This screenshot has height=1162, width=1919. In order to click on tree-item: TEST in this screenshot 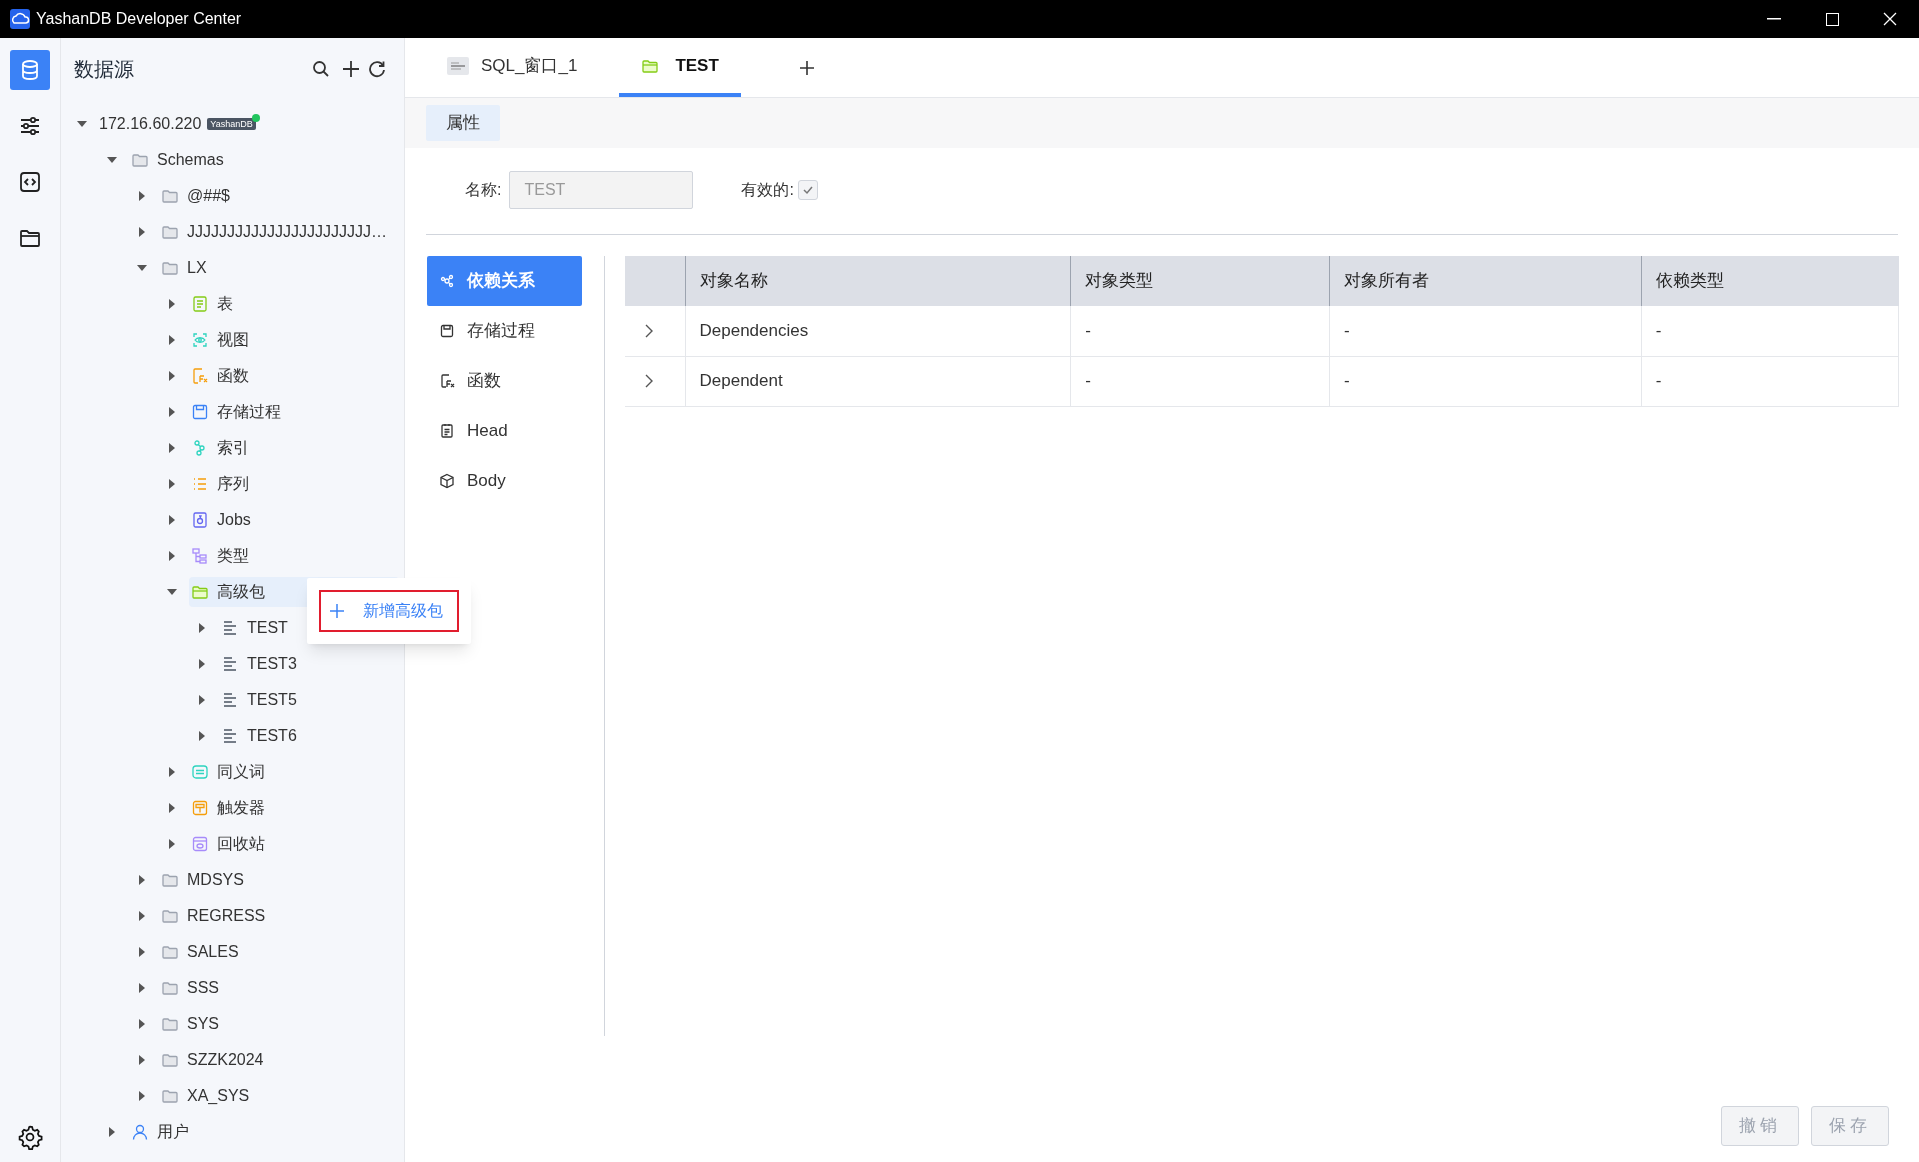, I will do `click(256, 628)`.